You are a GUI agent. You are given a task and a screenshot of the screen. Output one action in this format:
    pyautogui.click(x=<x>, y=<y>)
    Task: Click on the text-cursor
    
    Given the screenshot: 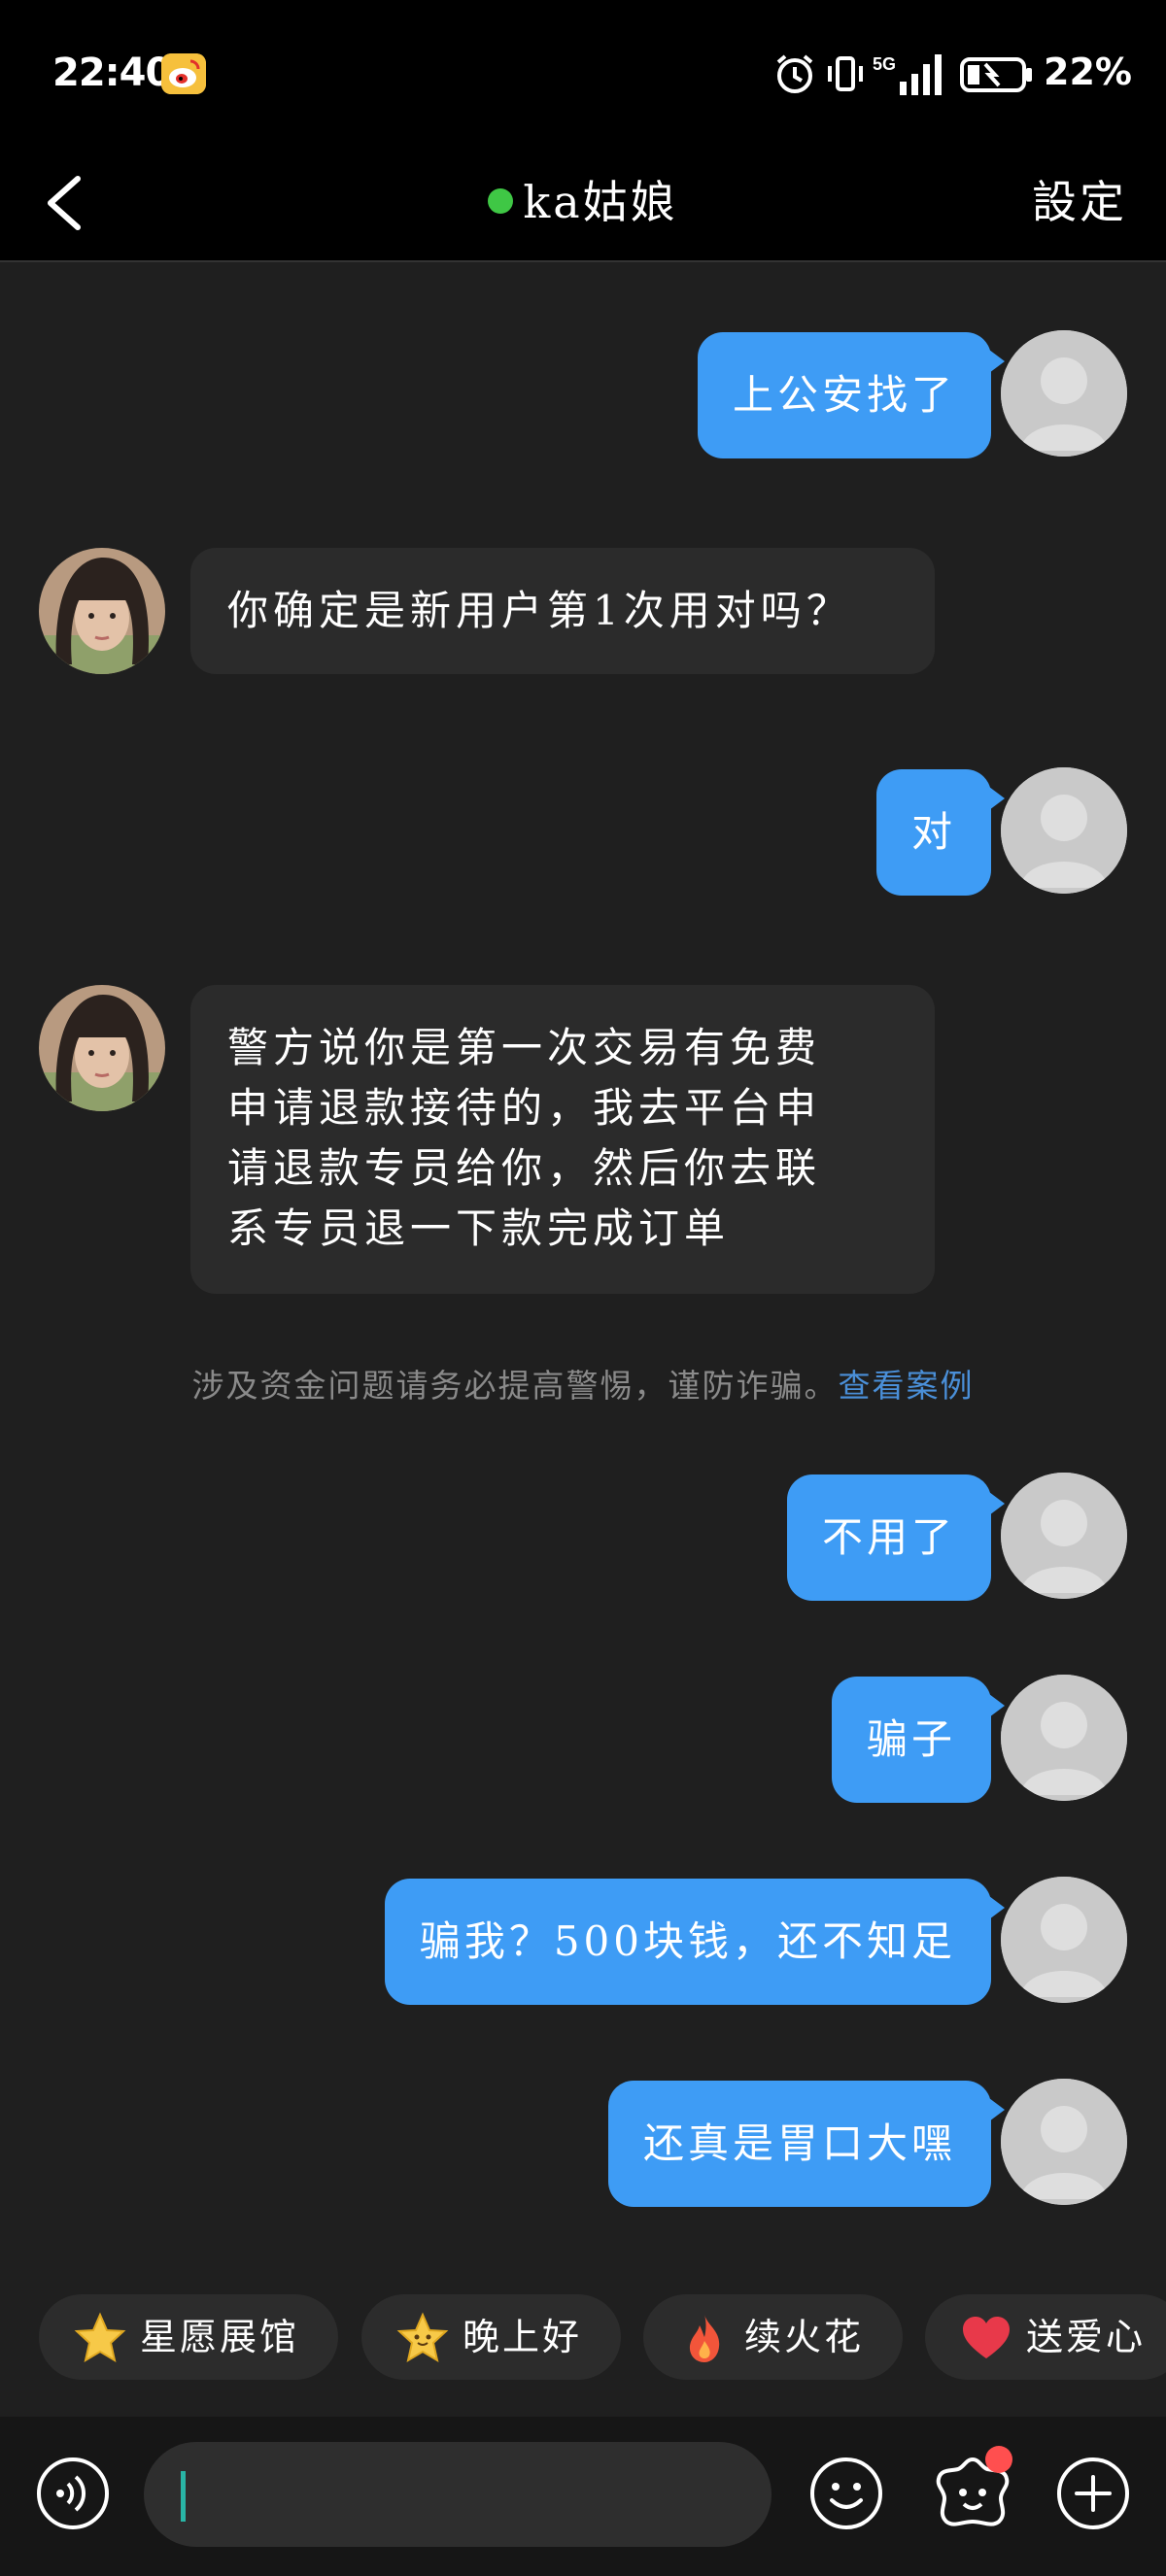 What is the action you would take?
    pyautogui.click(x=183, y=2496)
    